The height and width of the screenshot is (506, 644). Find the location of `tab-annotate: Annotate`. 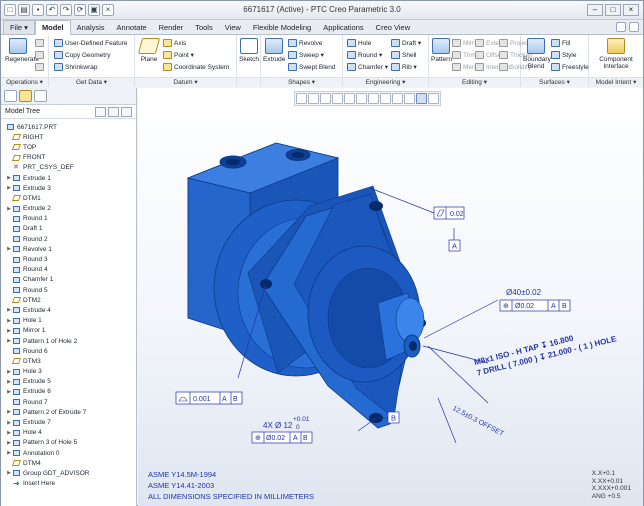

tab-annotate: Annotate is located at coordinates (132, 27).